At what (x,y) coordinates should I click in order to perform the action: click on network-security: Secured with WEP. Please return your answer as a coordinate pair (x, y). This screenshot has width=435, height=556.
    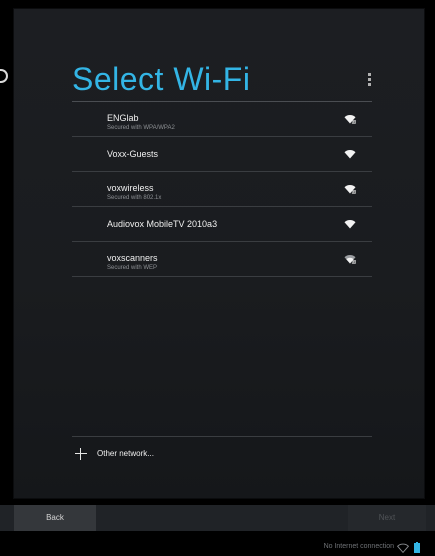
    Looking at the image, I should click on (132, 268).